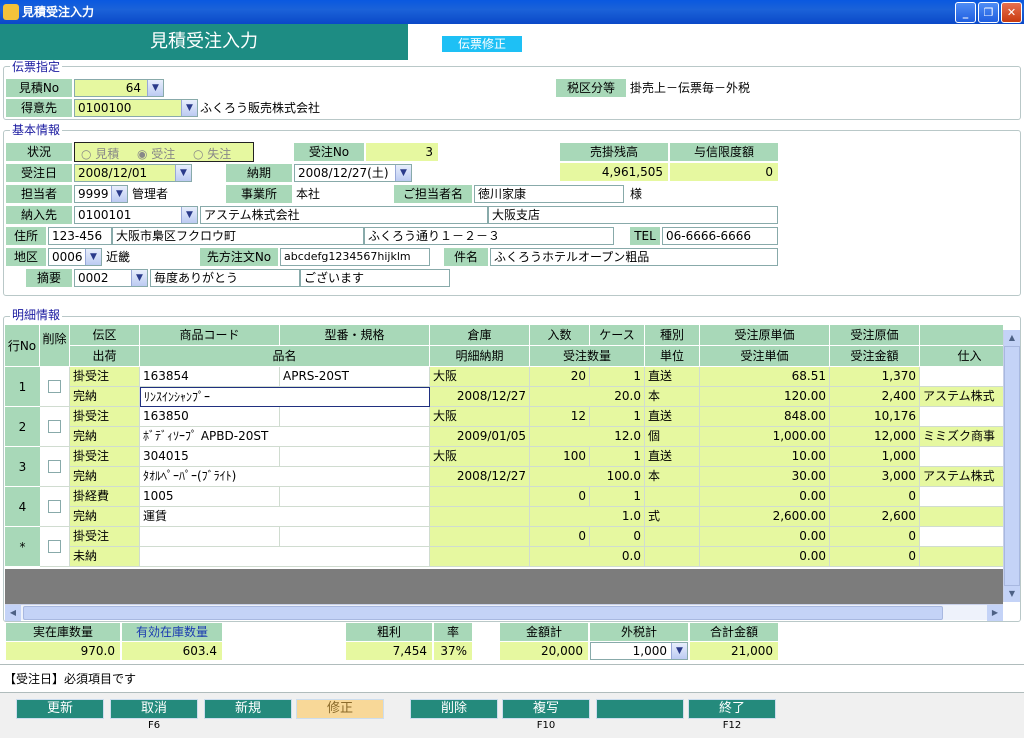  What do you see at coordinates (210, 537) in the screenshot?
I see `cell-code` at bounding box center [210, 537].